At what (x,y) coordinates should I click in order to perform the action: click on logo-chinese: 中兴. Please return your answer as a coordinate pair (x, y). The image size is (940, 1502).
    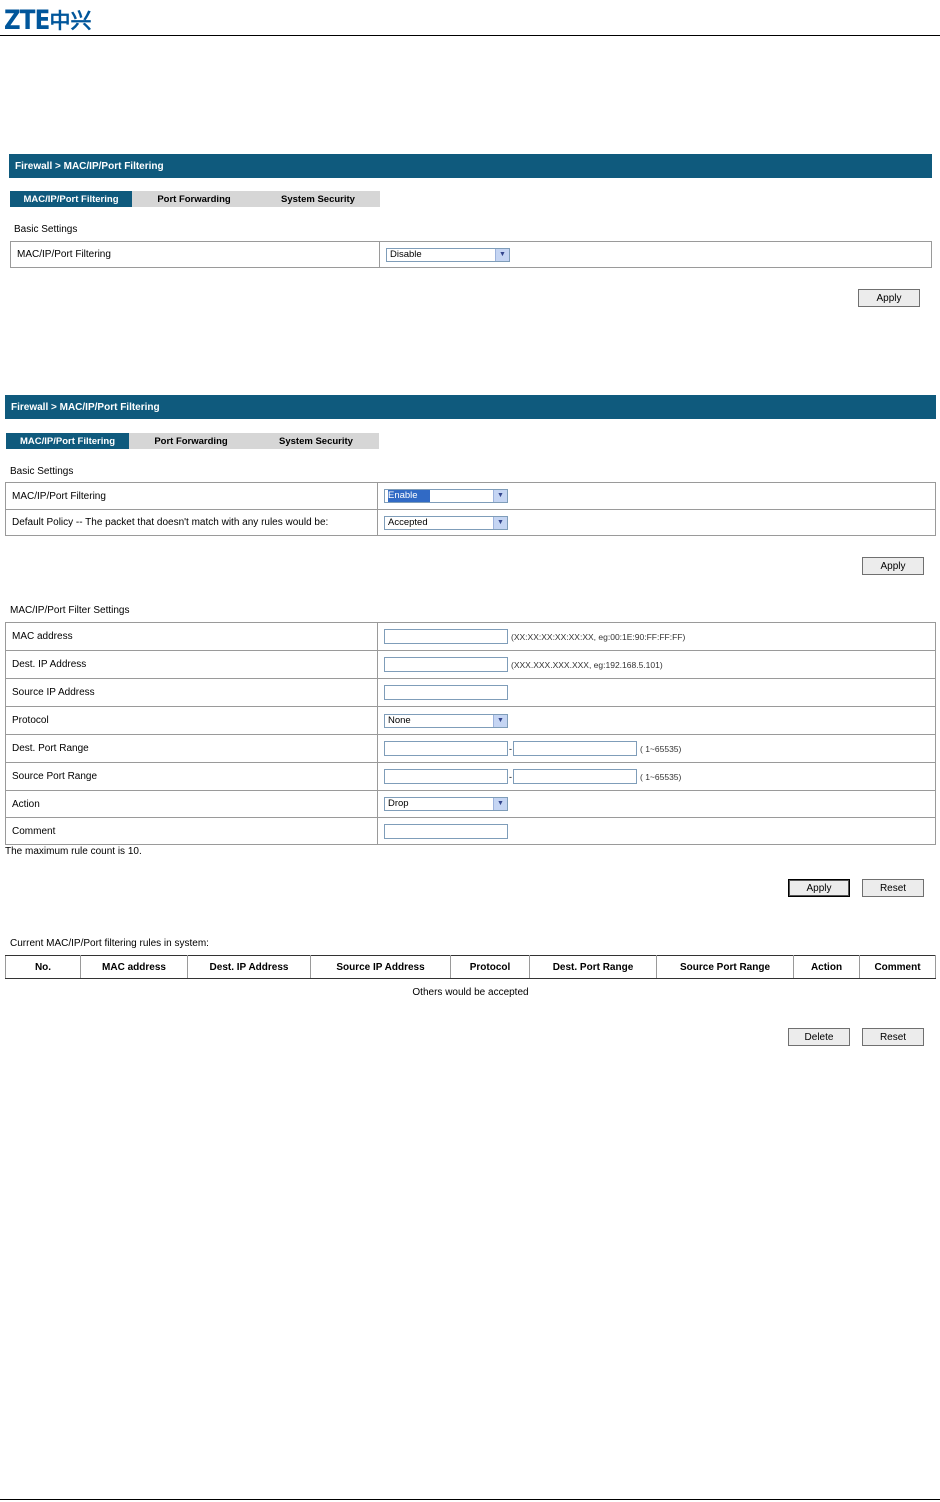
    Looking at the image, I should click on (70, 21).